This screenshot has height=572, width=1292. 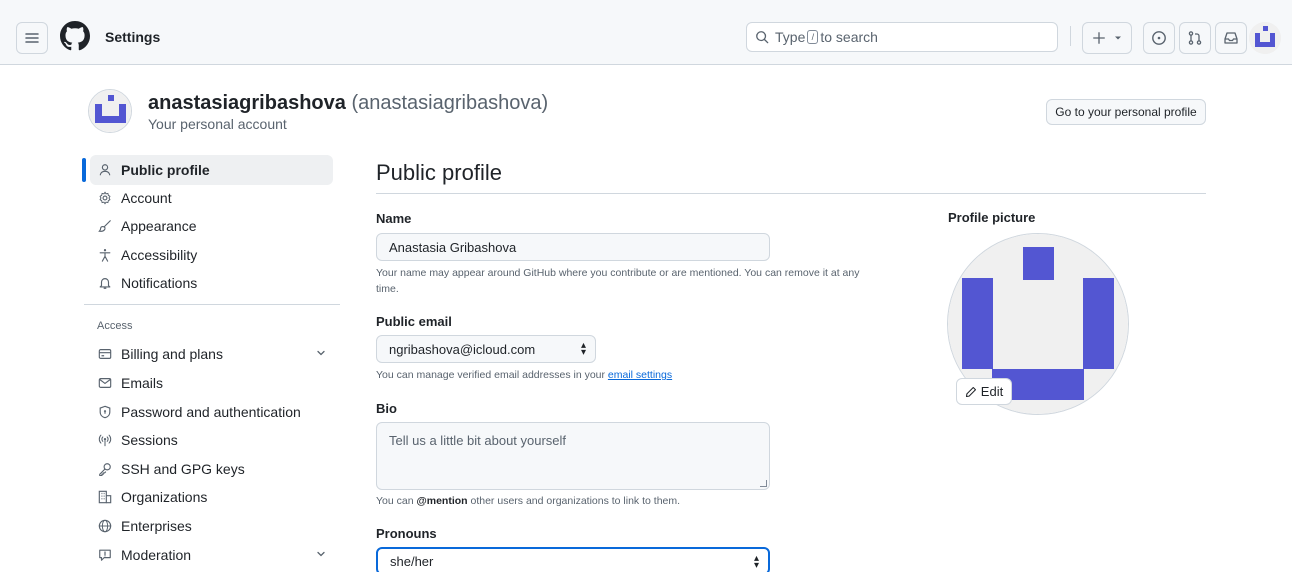 What do you see at coordinates (211, 283) in the screenshot?
I see `sidebar-item-notifications: Notifications` at bounding box center [211, 283].